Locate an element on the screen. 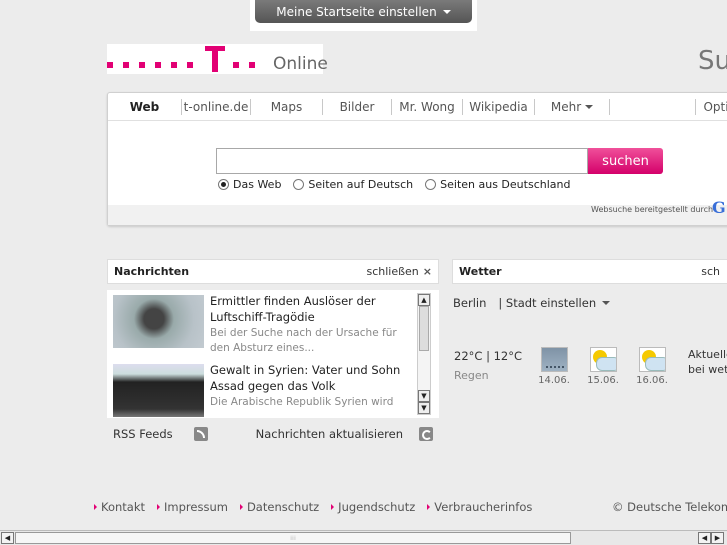  scroll-thumb: ⁞⁞⁞ is located at coordinates (293, 538).